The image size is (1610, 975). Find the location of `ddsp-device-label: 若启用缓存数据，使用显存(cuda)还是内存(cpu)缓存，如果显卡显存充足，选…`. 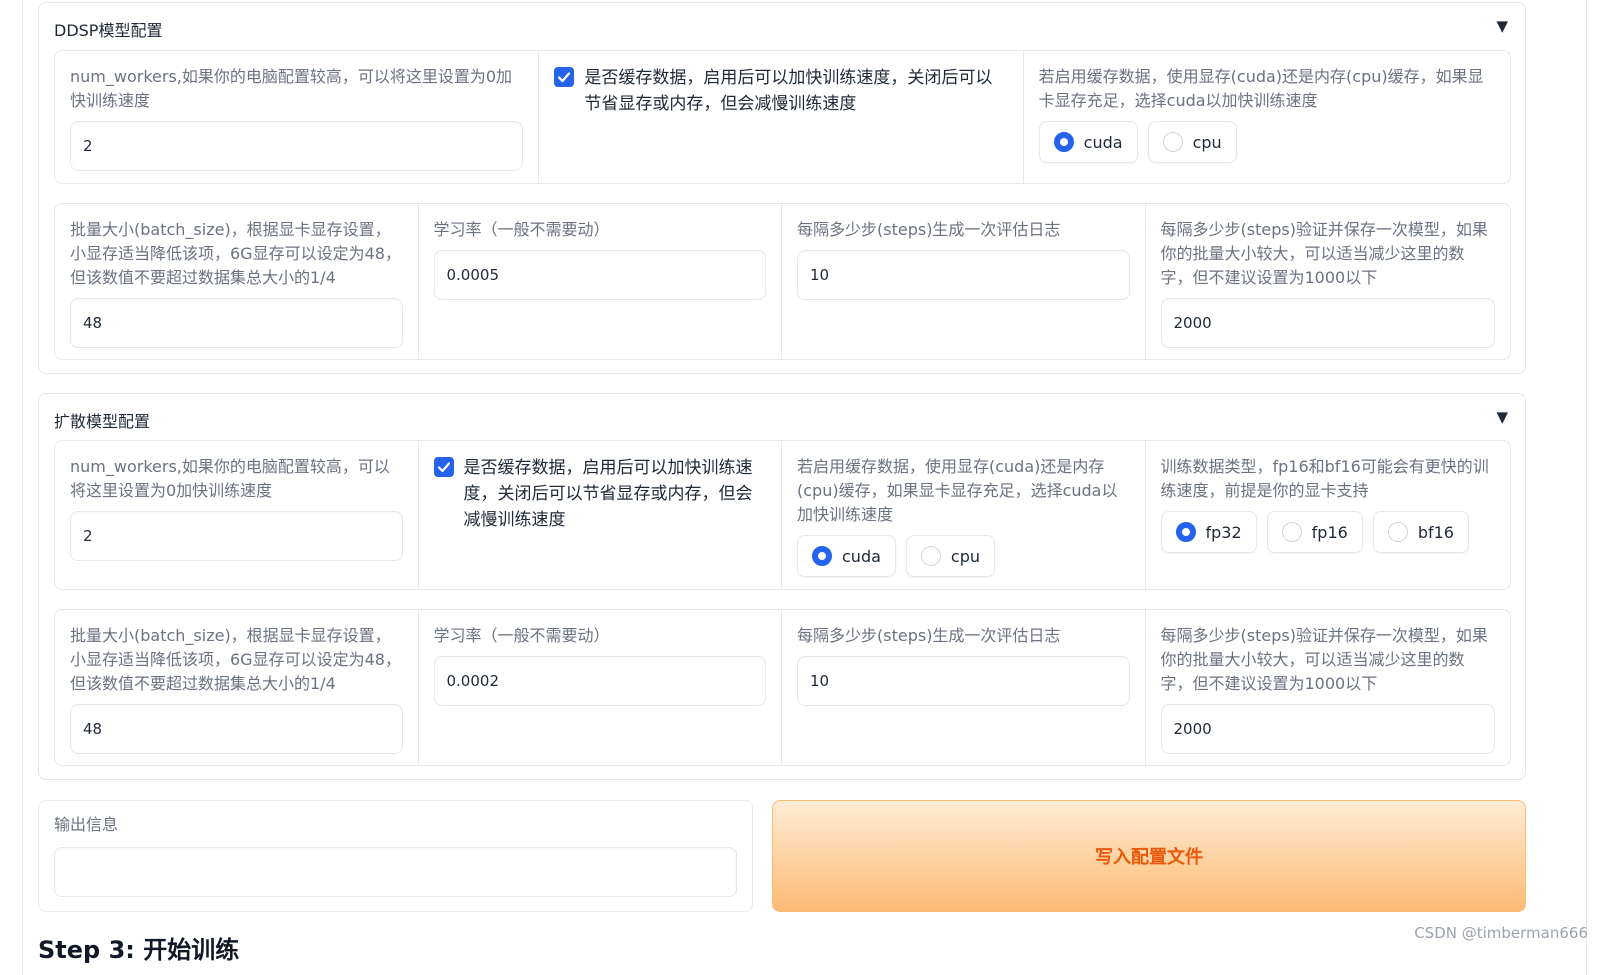

ddsp-device-label: 若启用缓存数据，使用显存(cuda)还是内存(cpu)缓存，如果显卡显存充足，选… is located at coordinates (1261, 88).